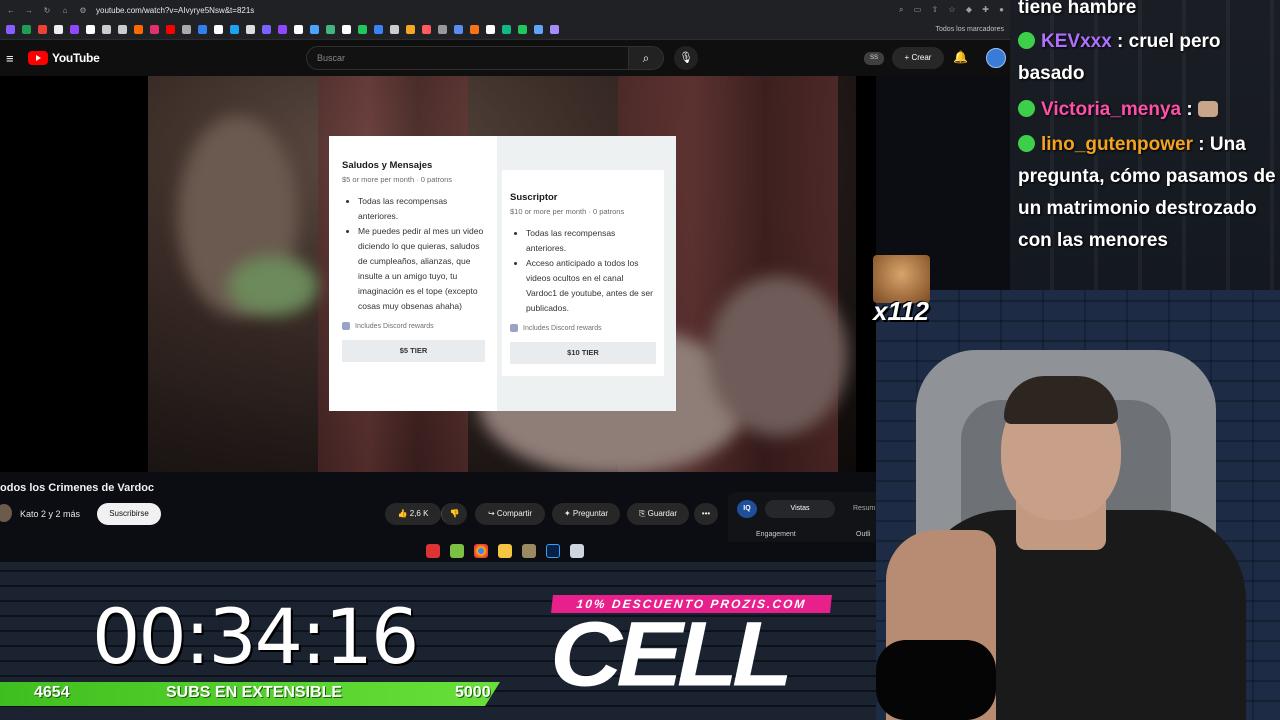 This screenshot has height=720, width=1280. I want to click on chrome-icon, so click(481, 551).